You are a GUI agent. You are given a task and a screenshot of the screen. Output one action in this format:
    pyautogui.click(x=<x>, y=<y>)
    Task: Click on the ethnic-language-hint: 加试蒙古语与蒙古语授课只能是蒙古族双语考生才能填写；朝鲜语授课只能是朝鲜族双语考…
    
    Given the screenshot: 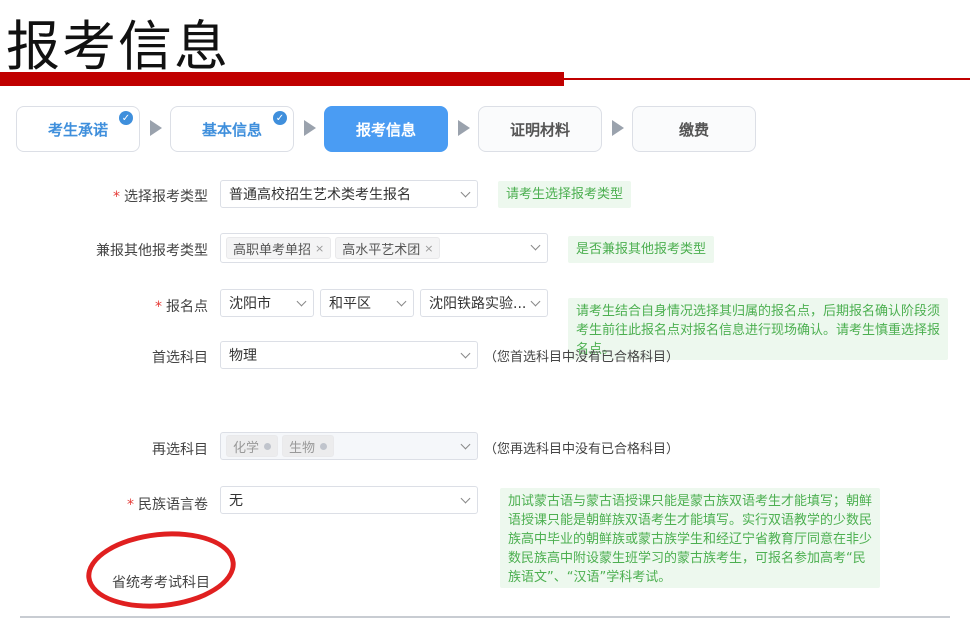 What is the action you would take?
    pyautogui.click(x=690, y=538)
    